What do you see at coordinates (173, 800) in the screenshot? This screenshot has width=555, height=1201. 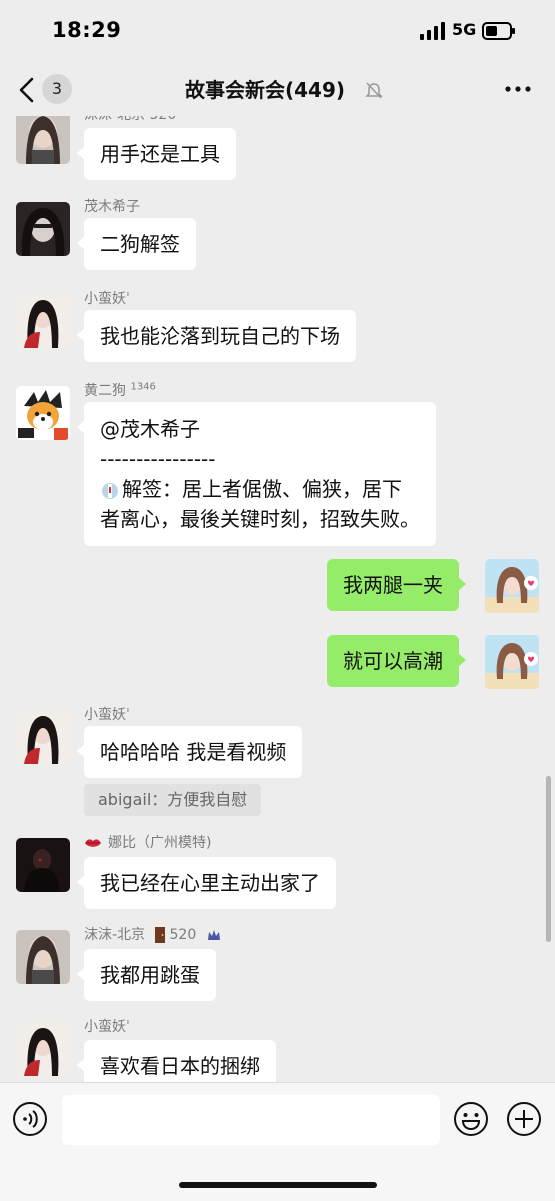 I see `quoted-reply: abigail：方便我自慰` at bounding box center [173, 800].